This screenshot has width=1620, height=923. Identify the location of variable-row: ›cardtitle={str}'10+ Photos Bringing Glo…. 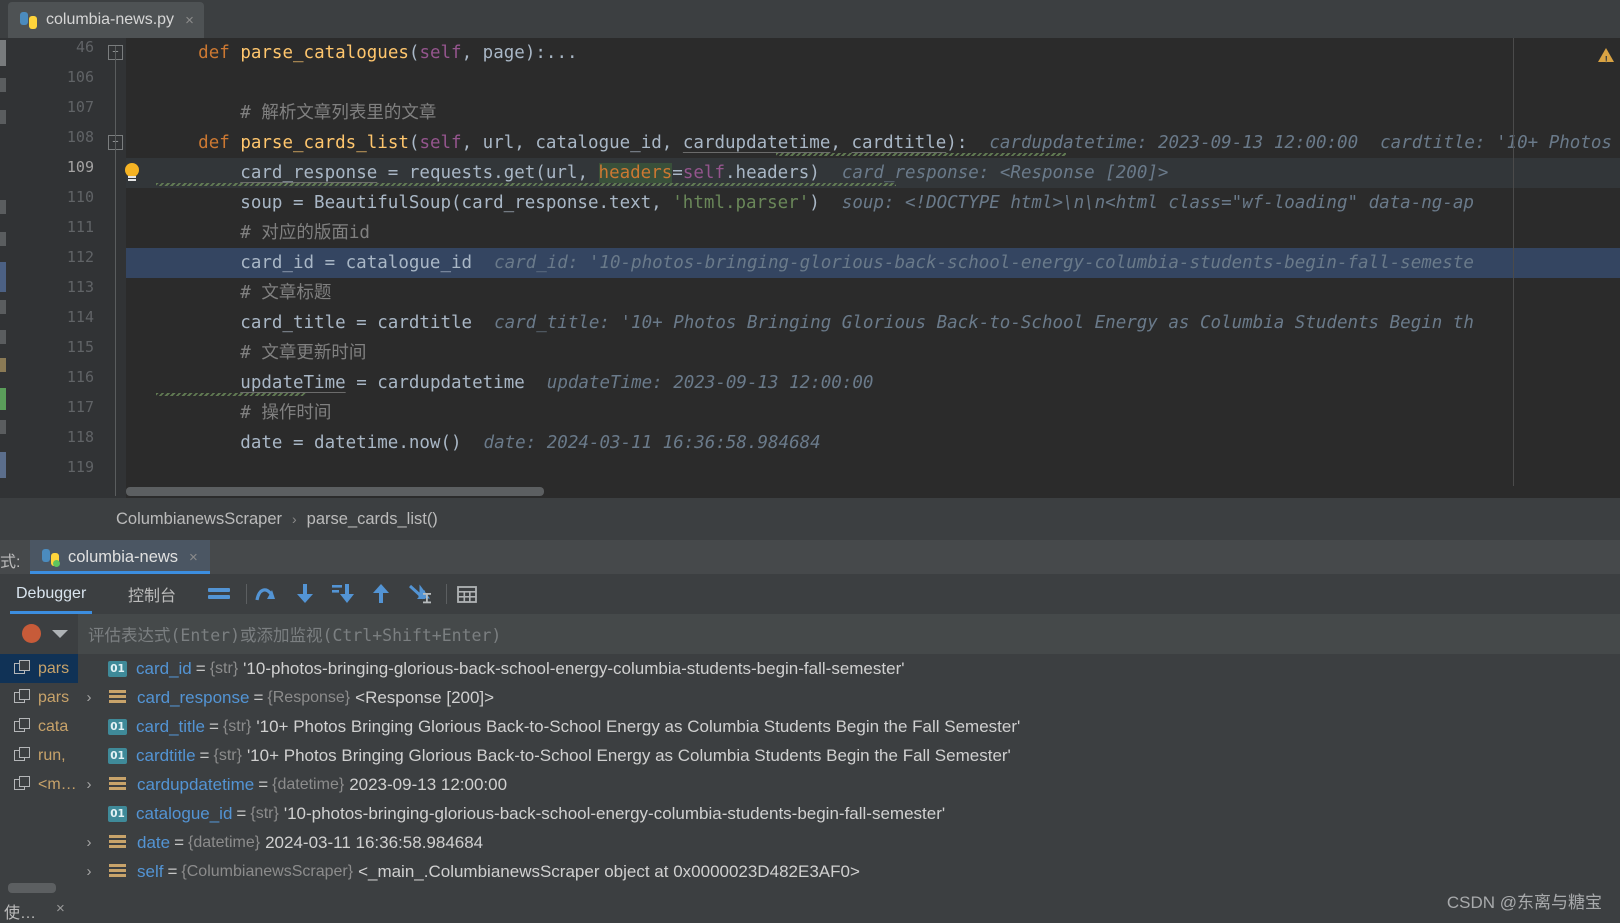
(849, 755).